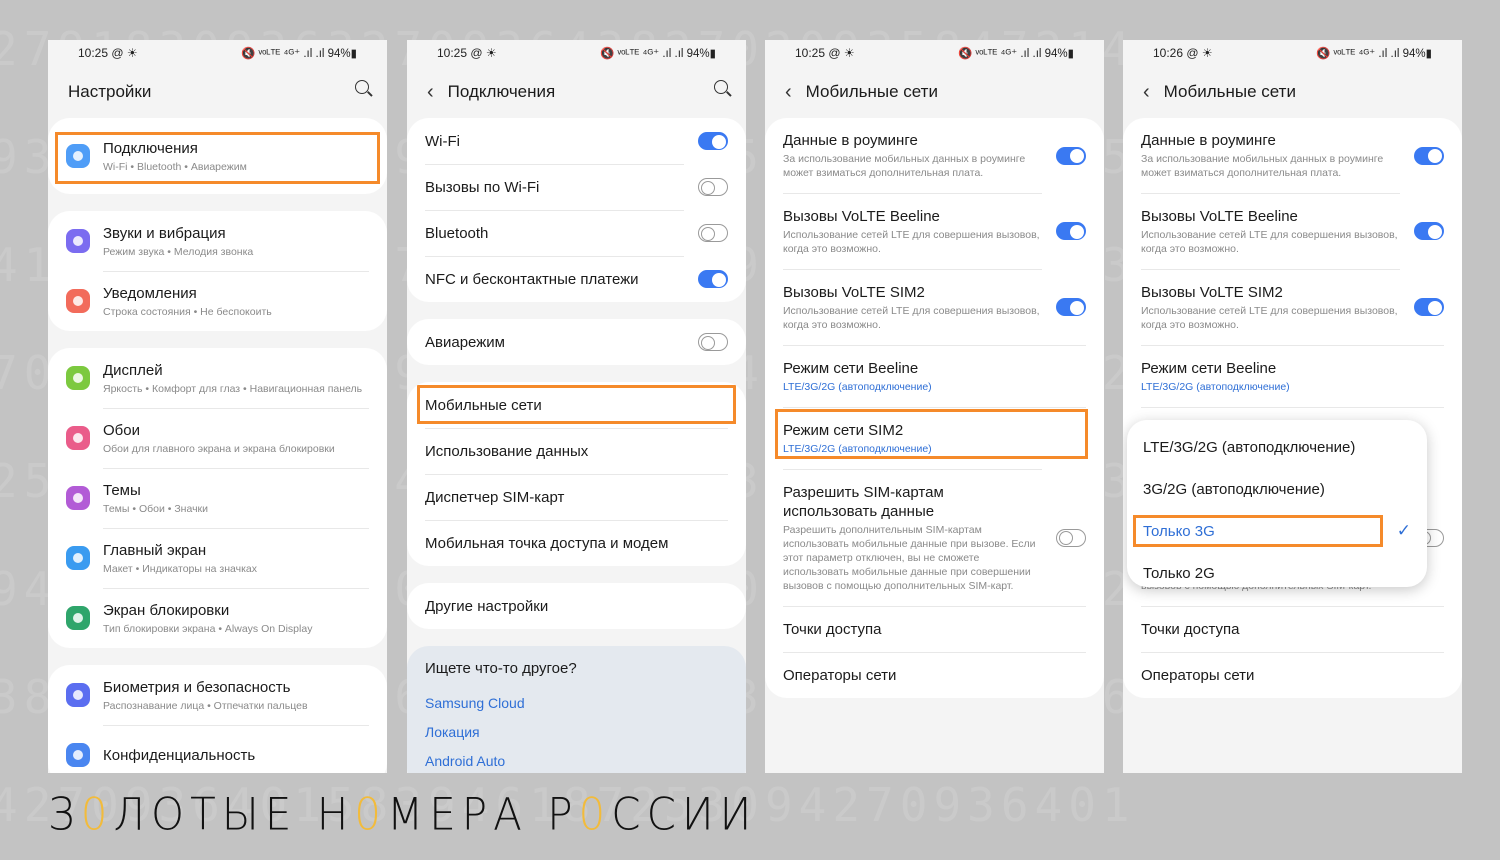 Image resolution: width=1500 pixels, height=860 pixels. Describe the element at coordinates (840, 675) in the screenshot. I see `item-title: Операторы сети` at that location.